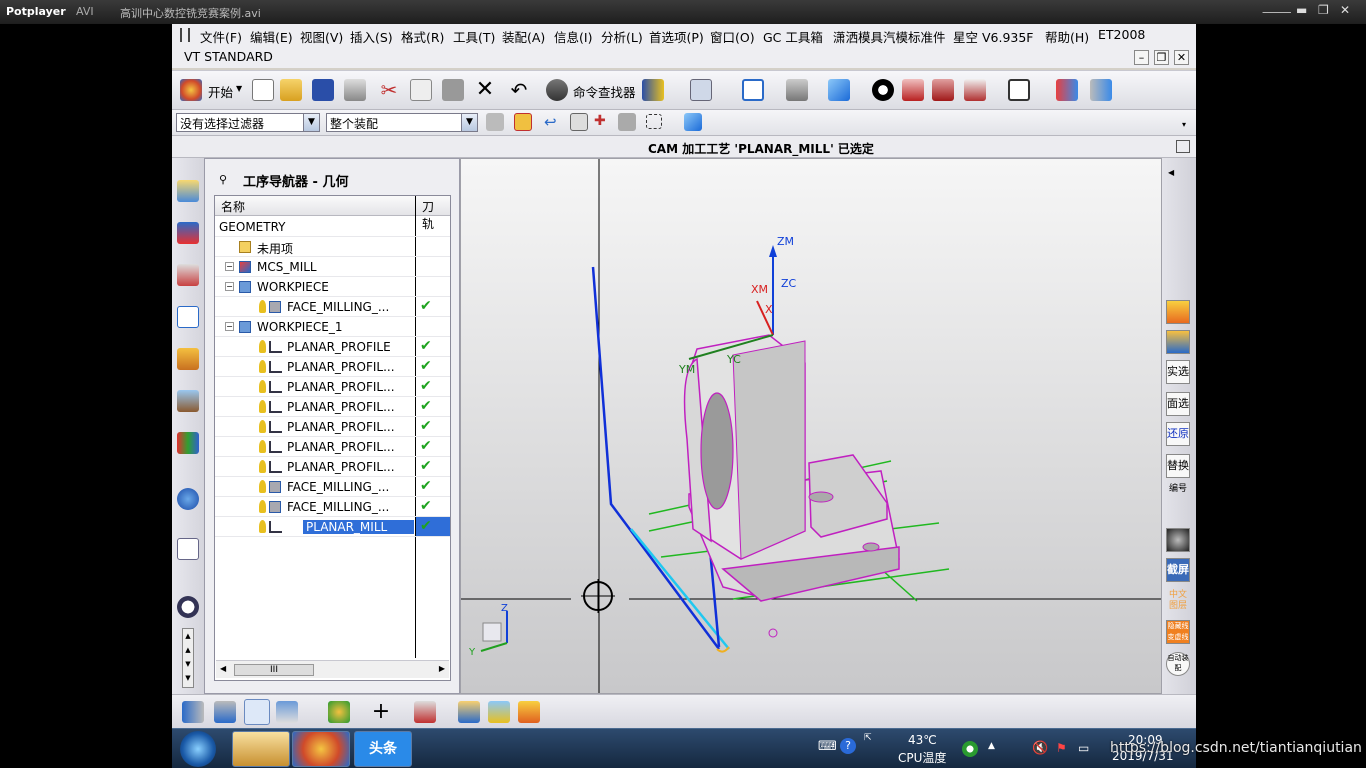 This screenshot has height=768, width=1366. I want to click on hidden-to-dashed-button: 隐藏线变虚线, so click(1178, 632).